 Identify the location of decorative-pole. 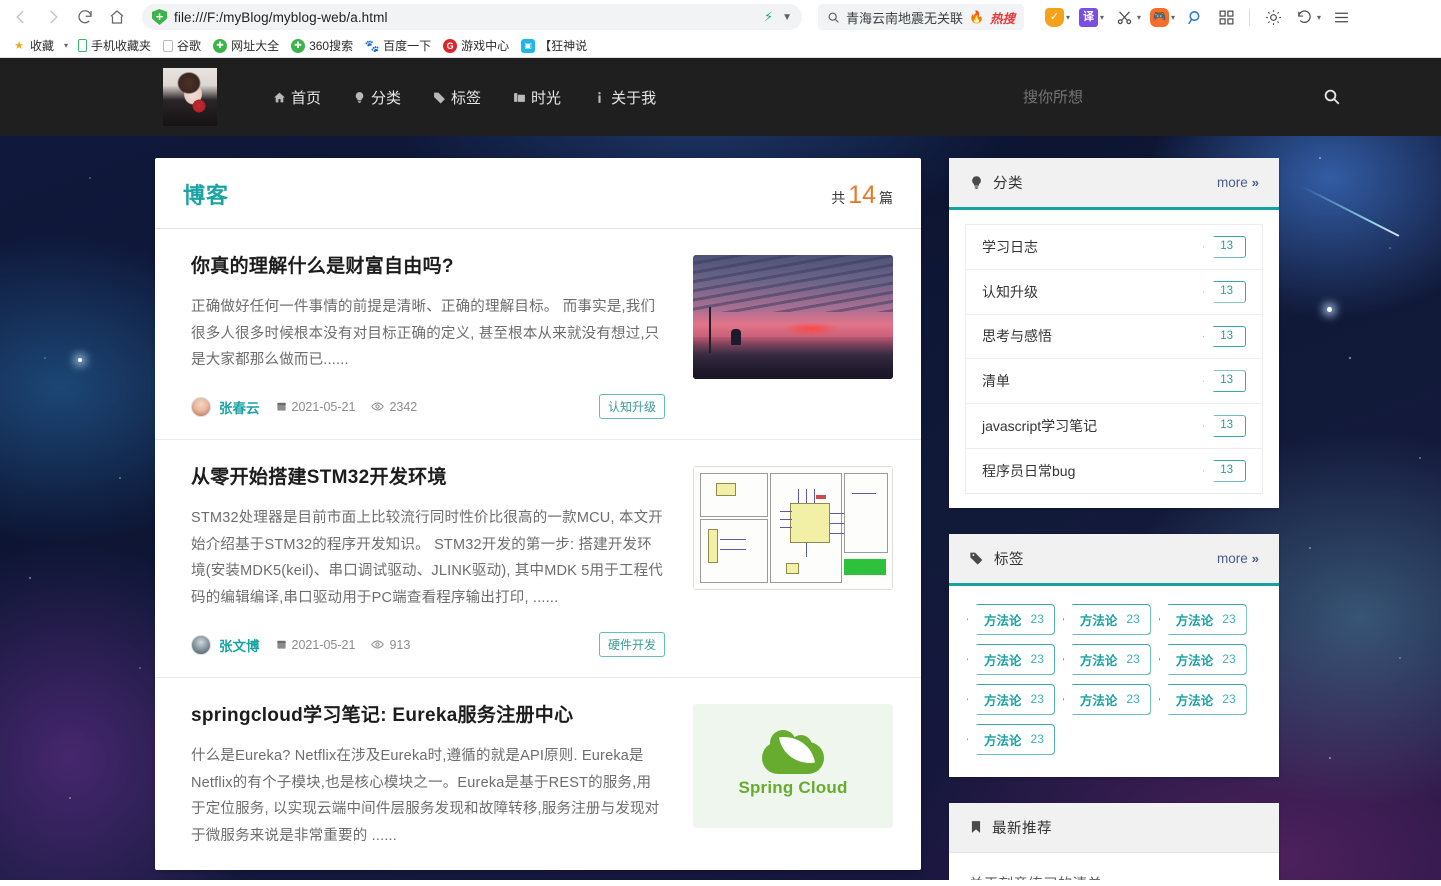
(710, 330).